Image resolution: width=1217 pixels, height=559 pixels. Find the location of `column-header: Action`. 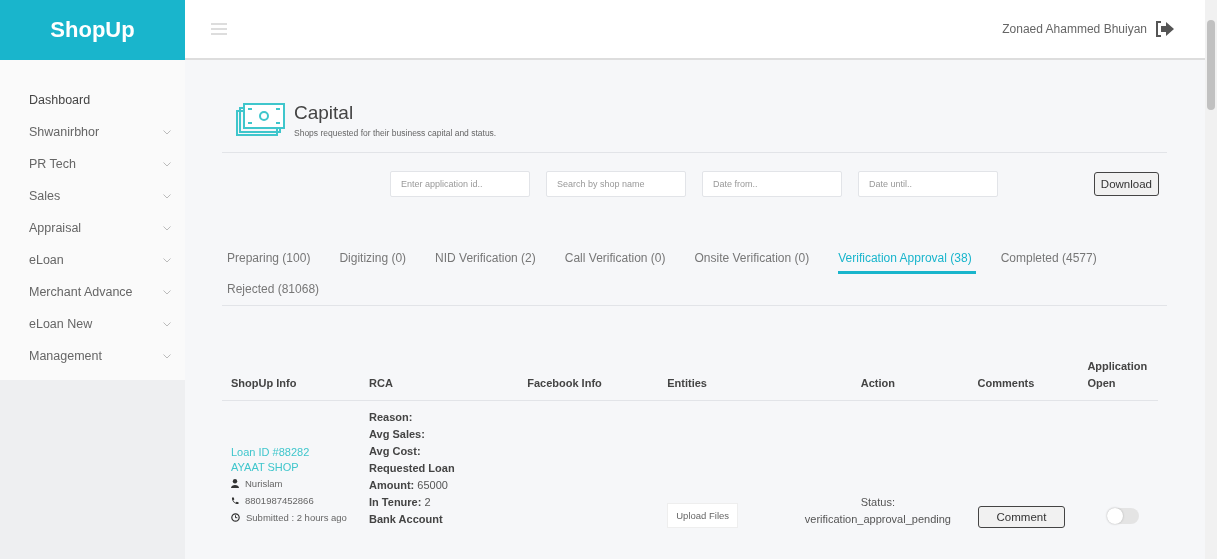

column-header: Action is located at coordinates (877, 383).